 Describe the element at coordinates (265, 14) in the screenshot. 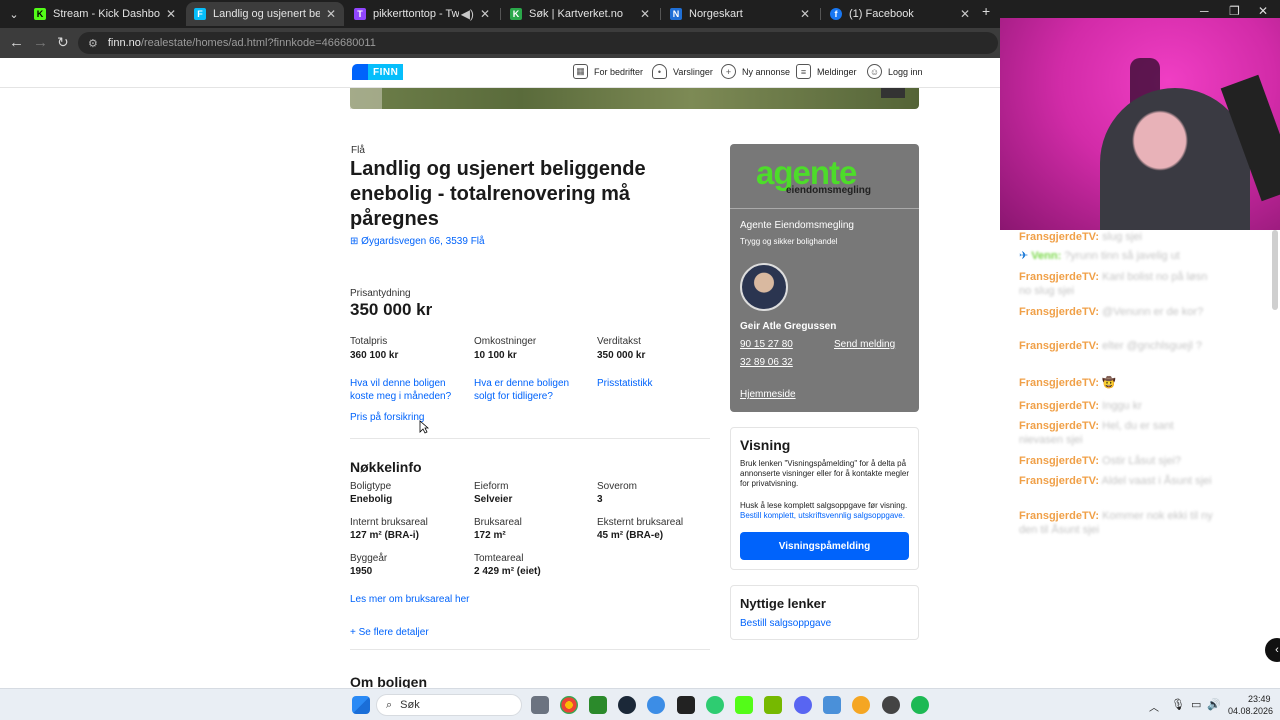

I see `tab-finn: F Landlig og usjenert beliggende ✕` at that location.